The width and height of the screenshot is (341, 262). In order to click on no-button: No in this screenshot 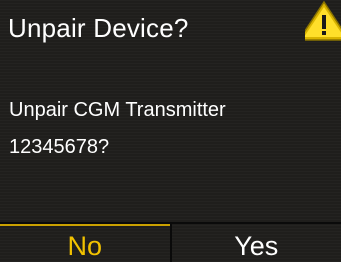, I will do `click(86, 243)`.